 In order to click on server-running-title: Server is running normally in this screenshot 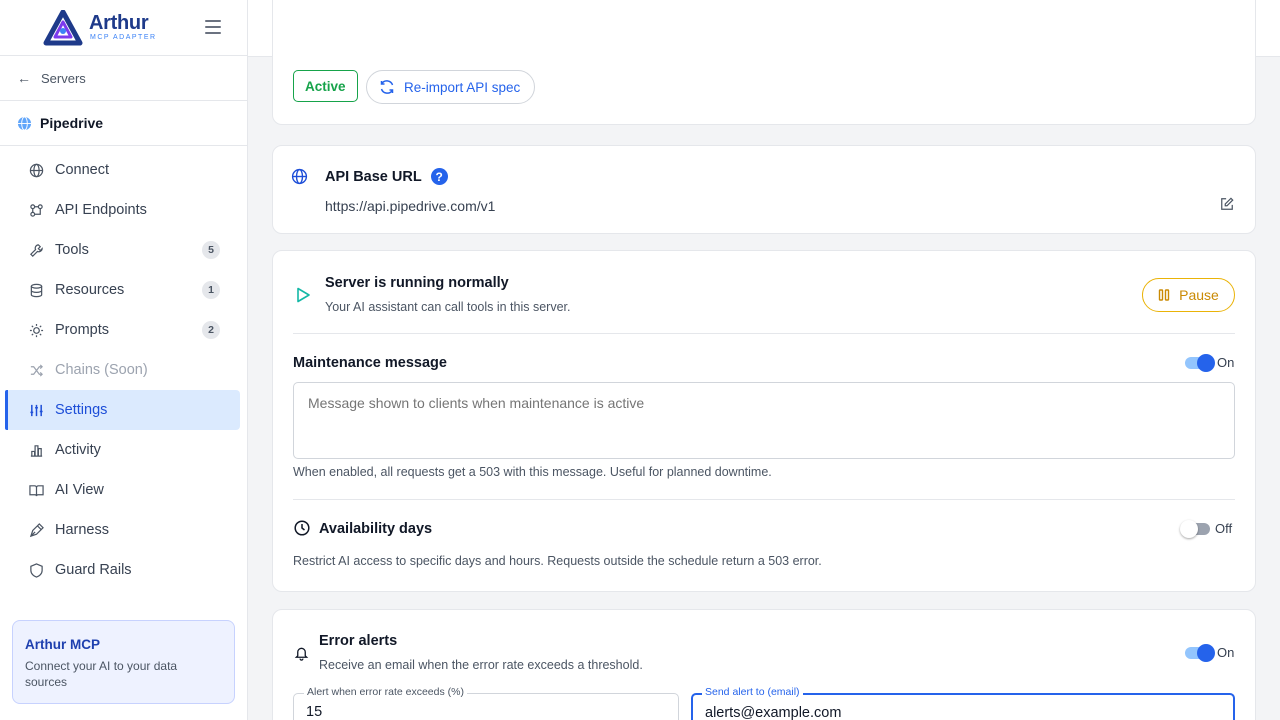, I will do `click(417, 283)`.